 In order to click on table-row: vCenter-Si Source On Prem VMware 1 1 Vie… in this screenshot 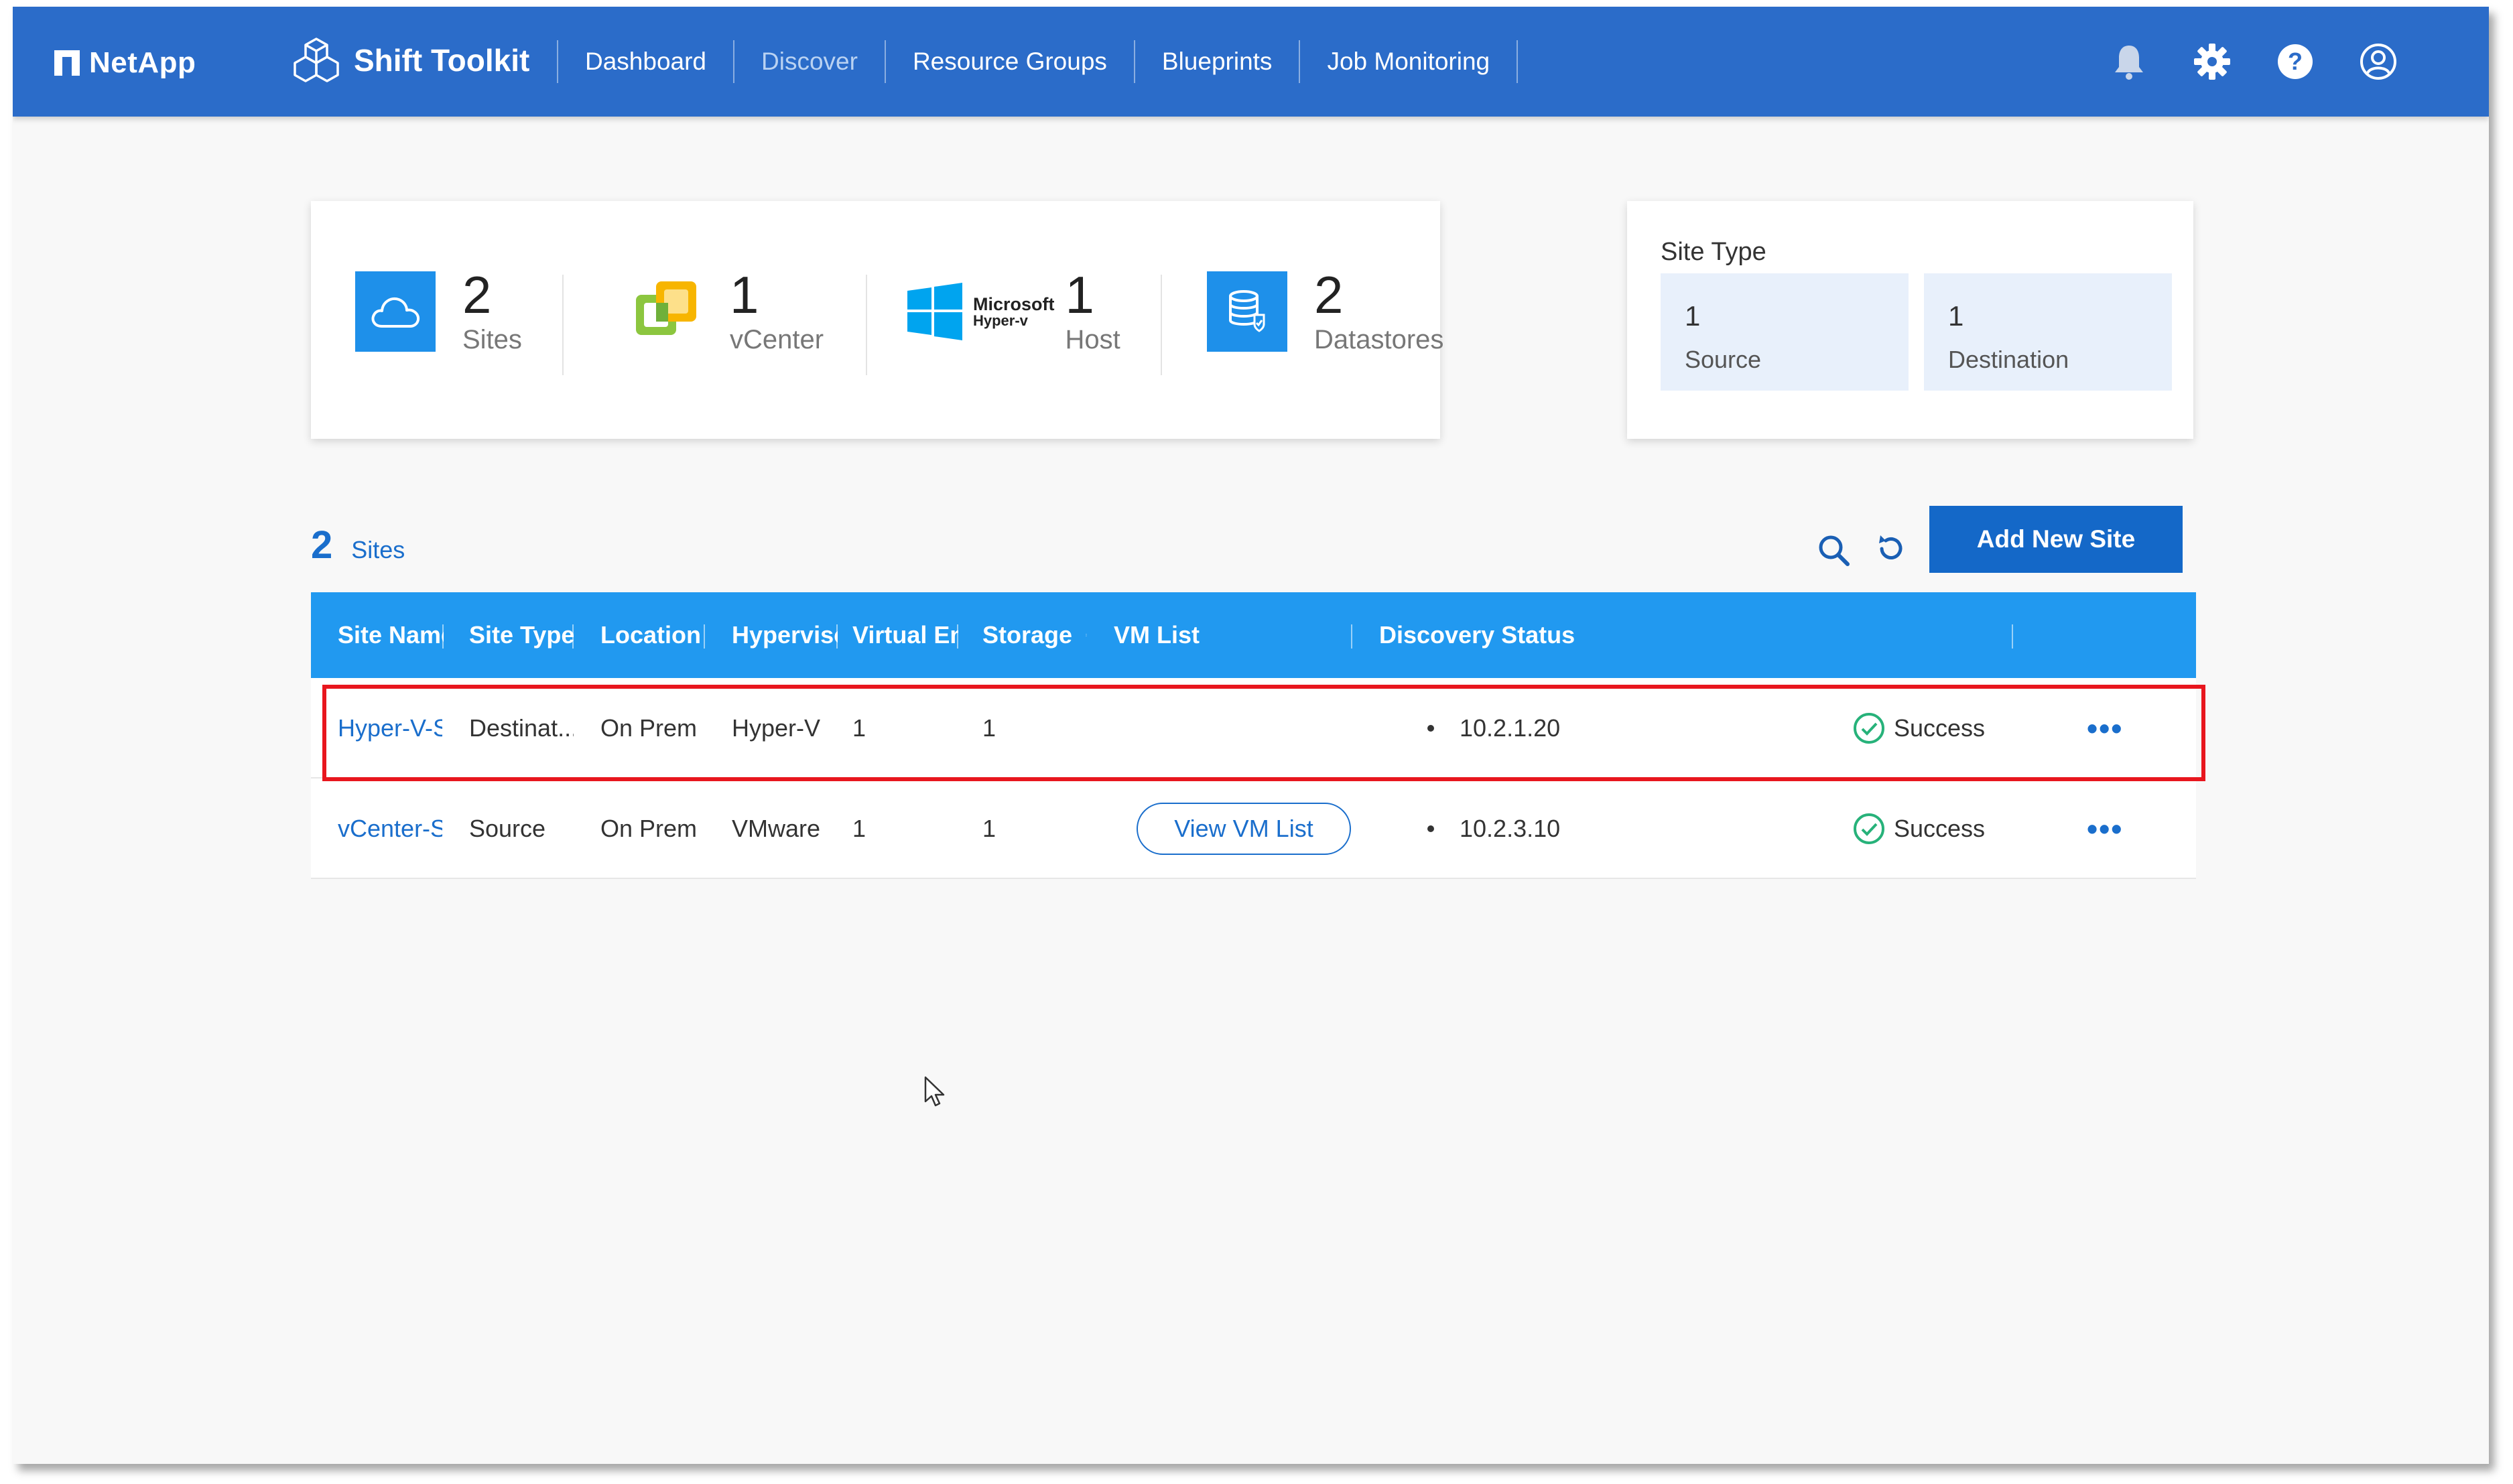, I will do `click(1253, 829)`.